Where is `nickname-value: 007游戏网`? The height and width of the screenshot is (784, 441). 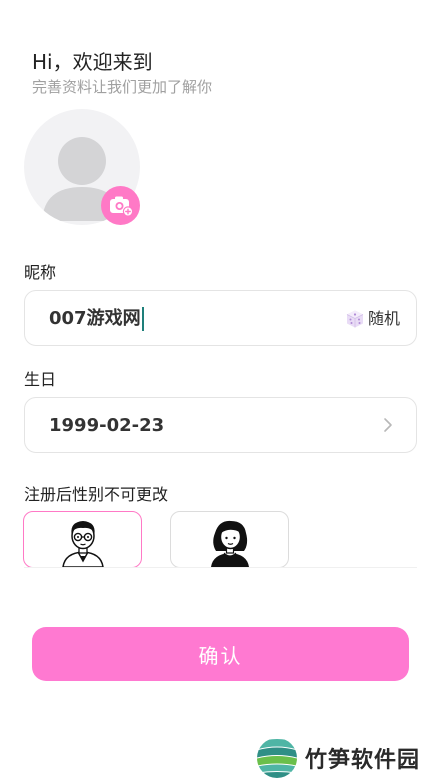 nickname-value: 007游戏网 is located at coordinates (96, 319).